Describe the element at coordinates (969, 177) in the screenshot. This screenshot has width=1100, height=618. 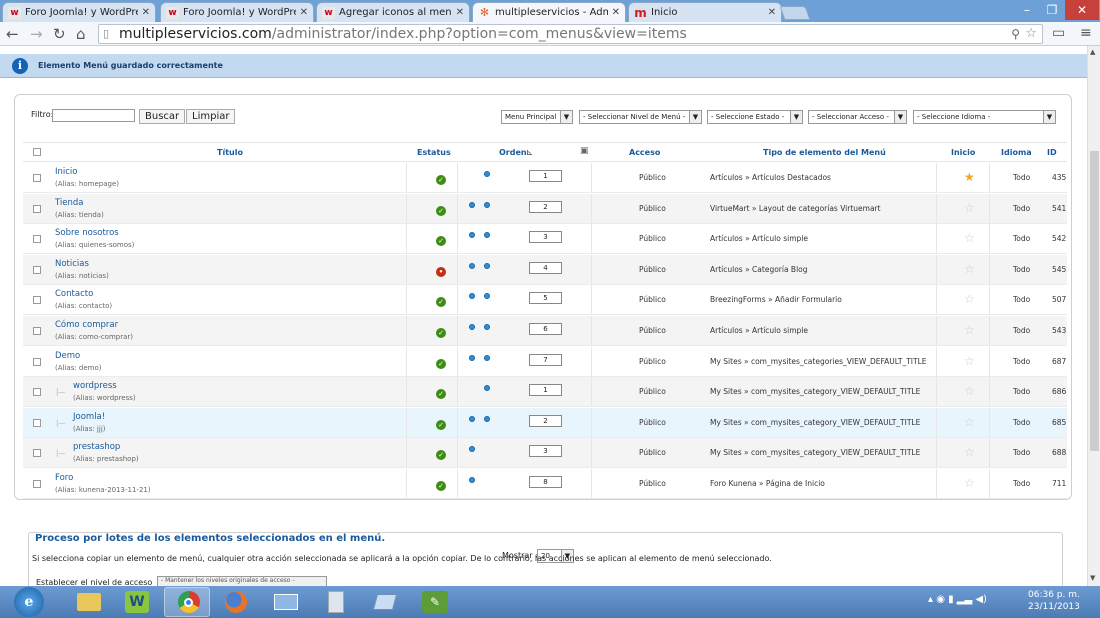
I see `home-star-icon: ★` at that location.